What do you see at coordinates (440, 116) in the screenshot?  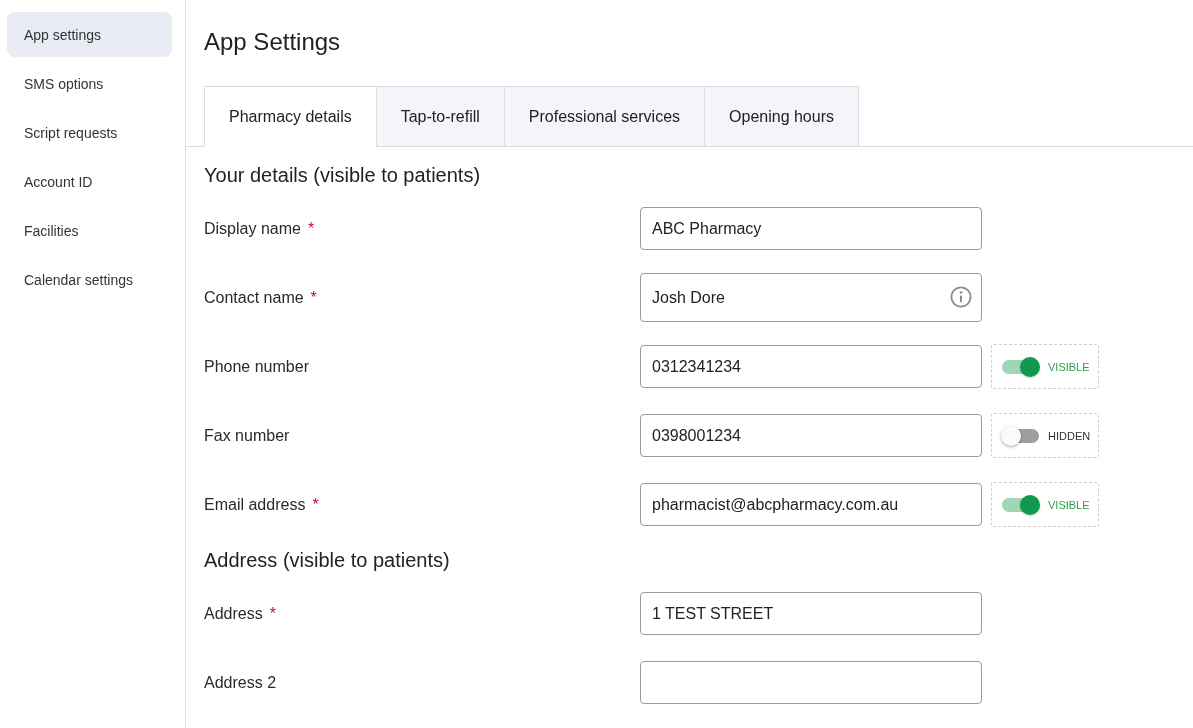 I see `tab: Tap-to-refill` at bounding box center [440, 116].